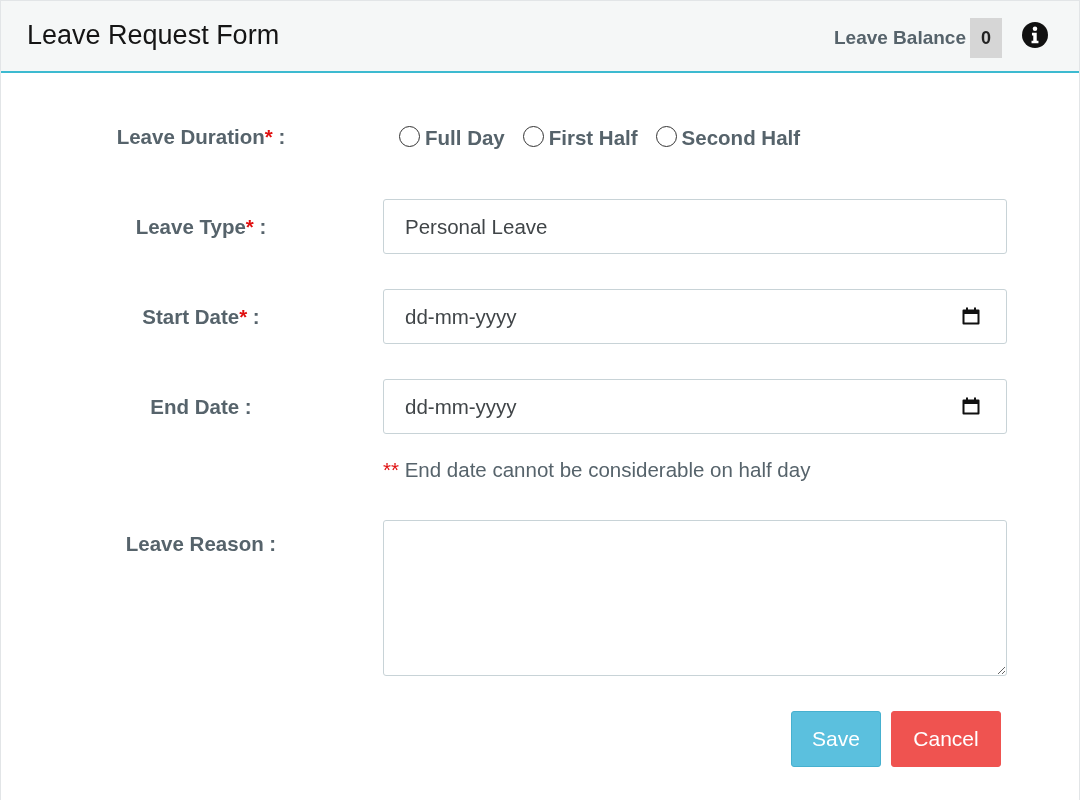 This screenshot has width=1080, height=800. Describe the element at coordinates (741, 138) in the screenshot. I see `radio-label: Second Half` at that location.